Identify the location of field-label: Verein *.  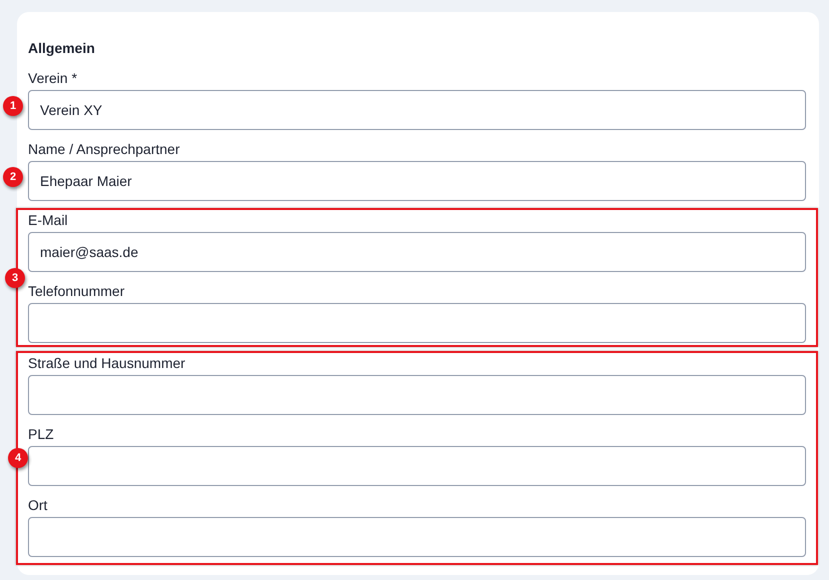
(53, 78).